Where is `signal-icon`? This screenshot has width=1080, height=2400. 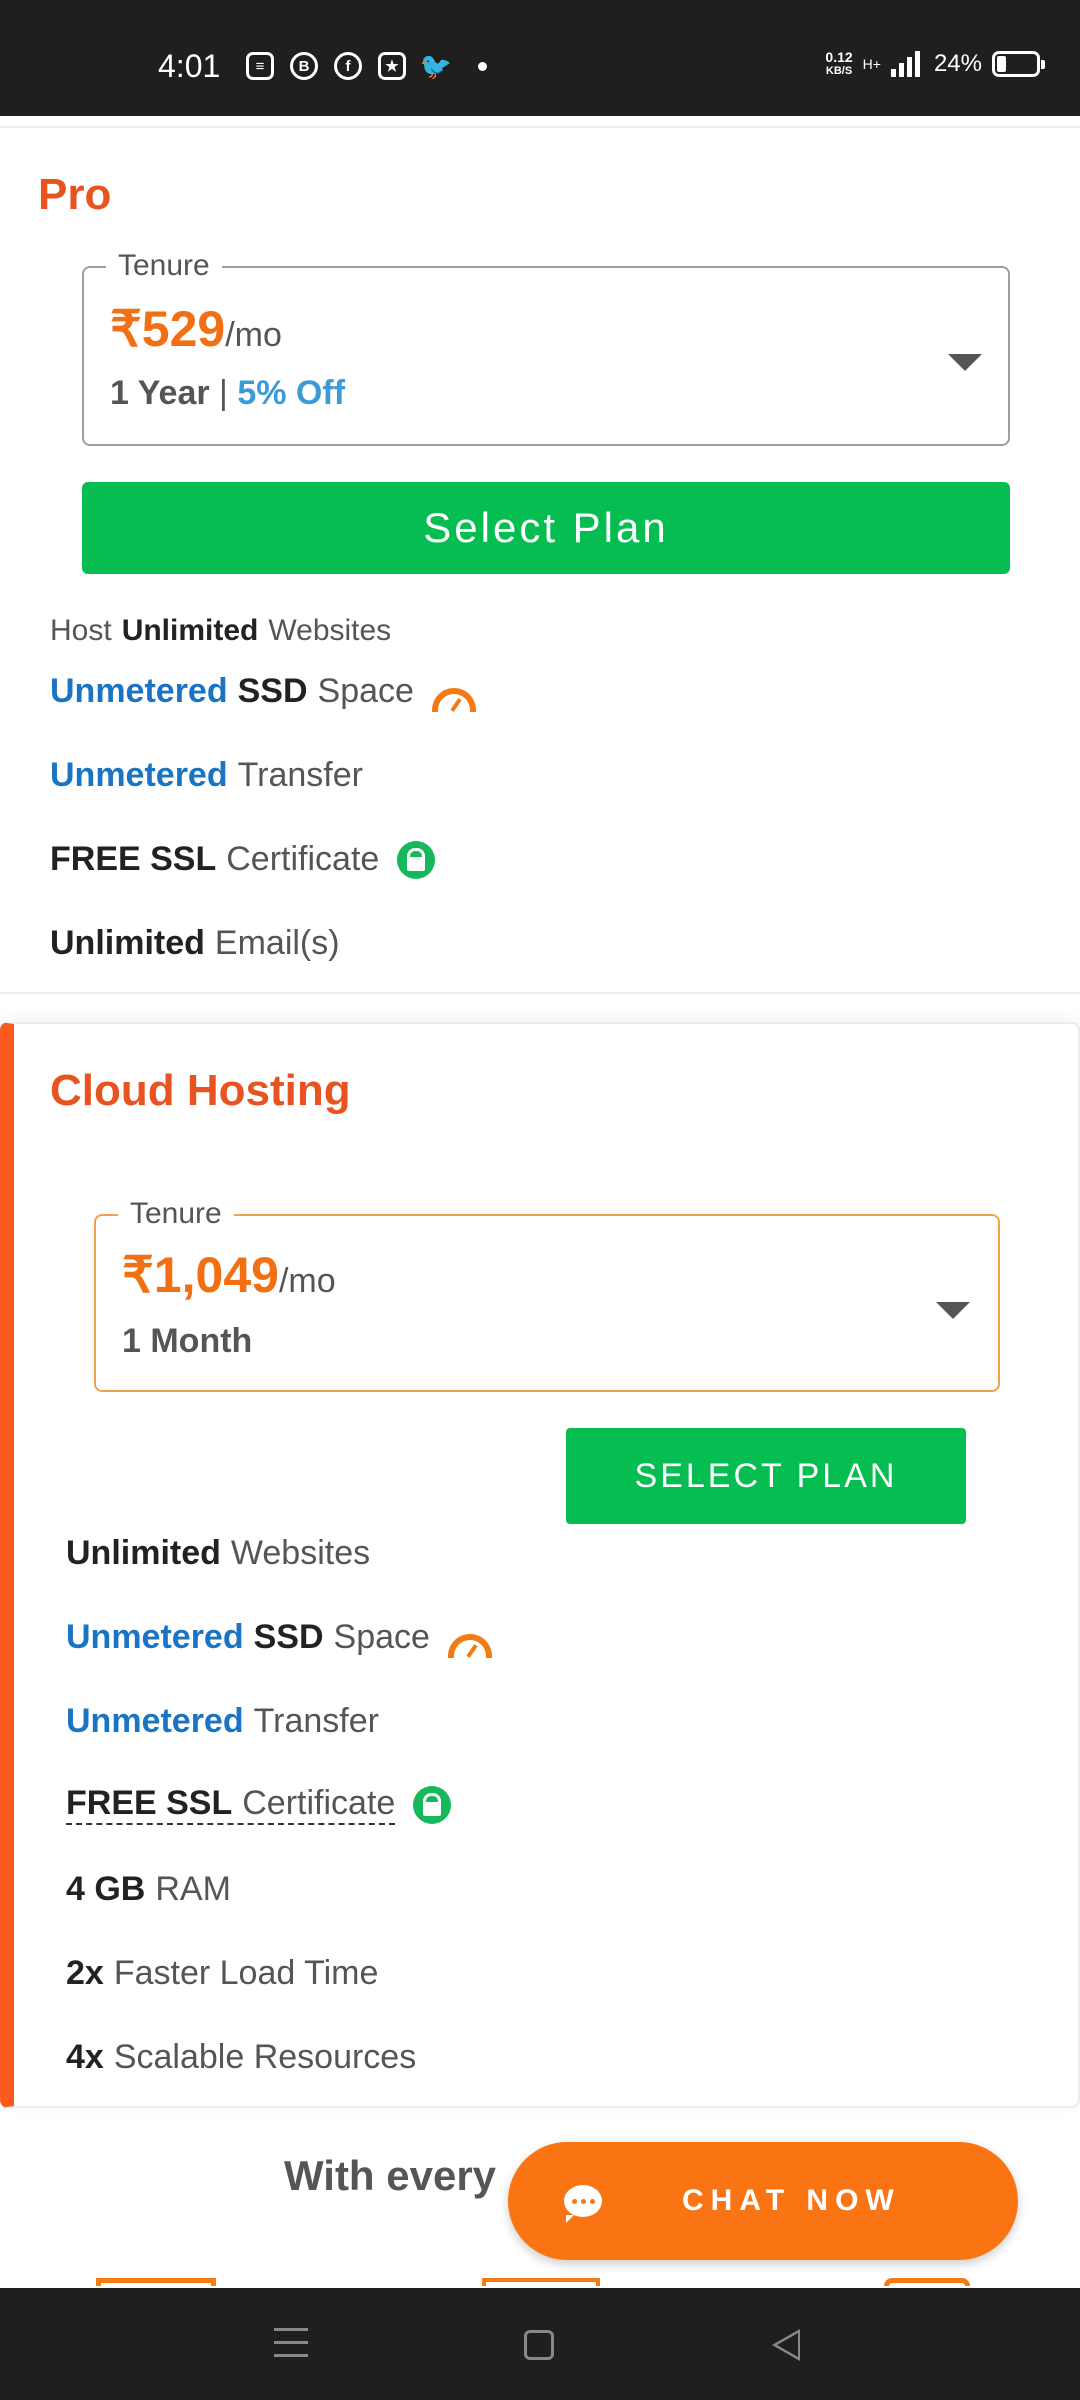
signal-icon is located at coordinates (905, 64).